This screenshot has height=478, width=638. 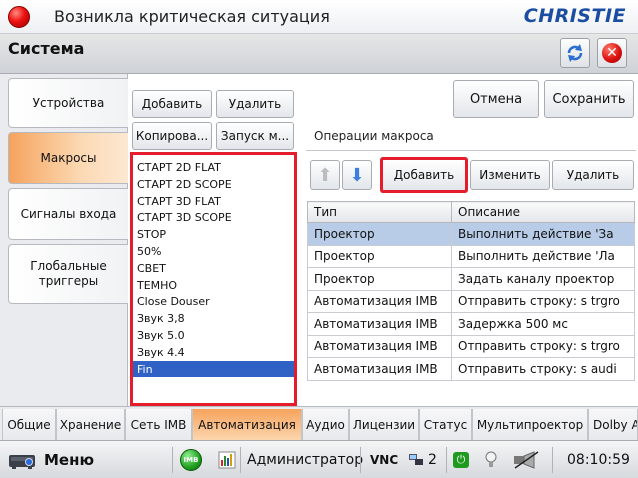 What do you see at coordinates (543, 256) in the screenshot?
I see `cell-description: Выполнить действие 'Ла` at bounding box center [543, 256].